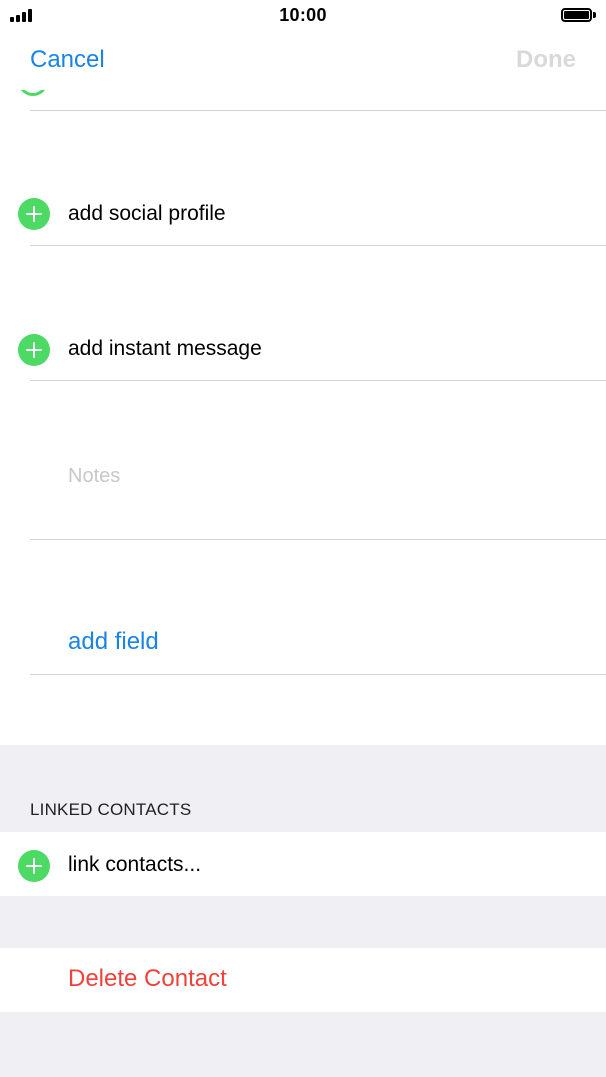 The height and width of the screenshot is (1077, 606). I want to click on group-spacer, so click(303, 922).